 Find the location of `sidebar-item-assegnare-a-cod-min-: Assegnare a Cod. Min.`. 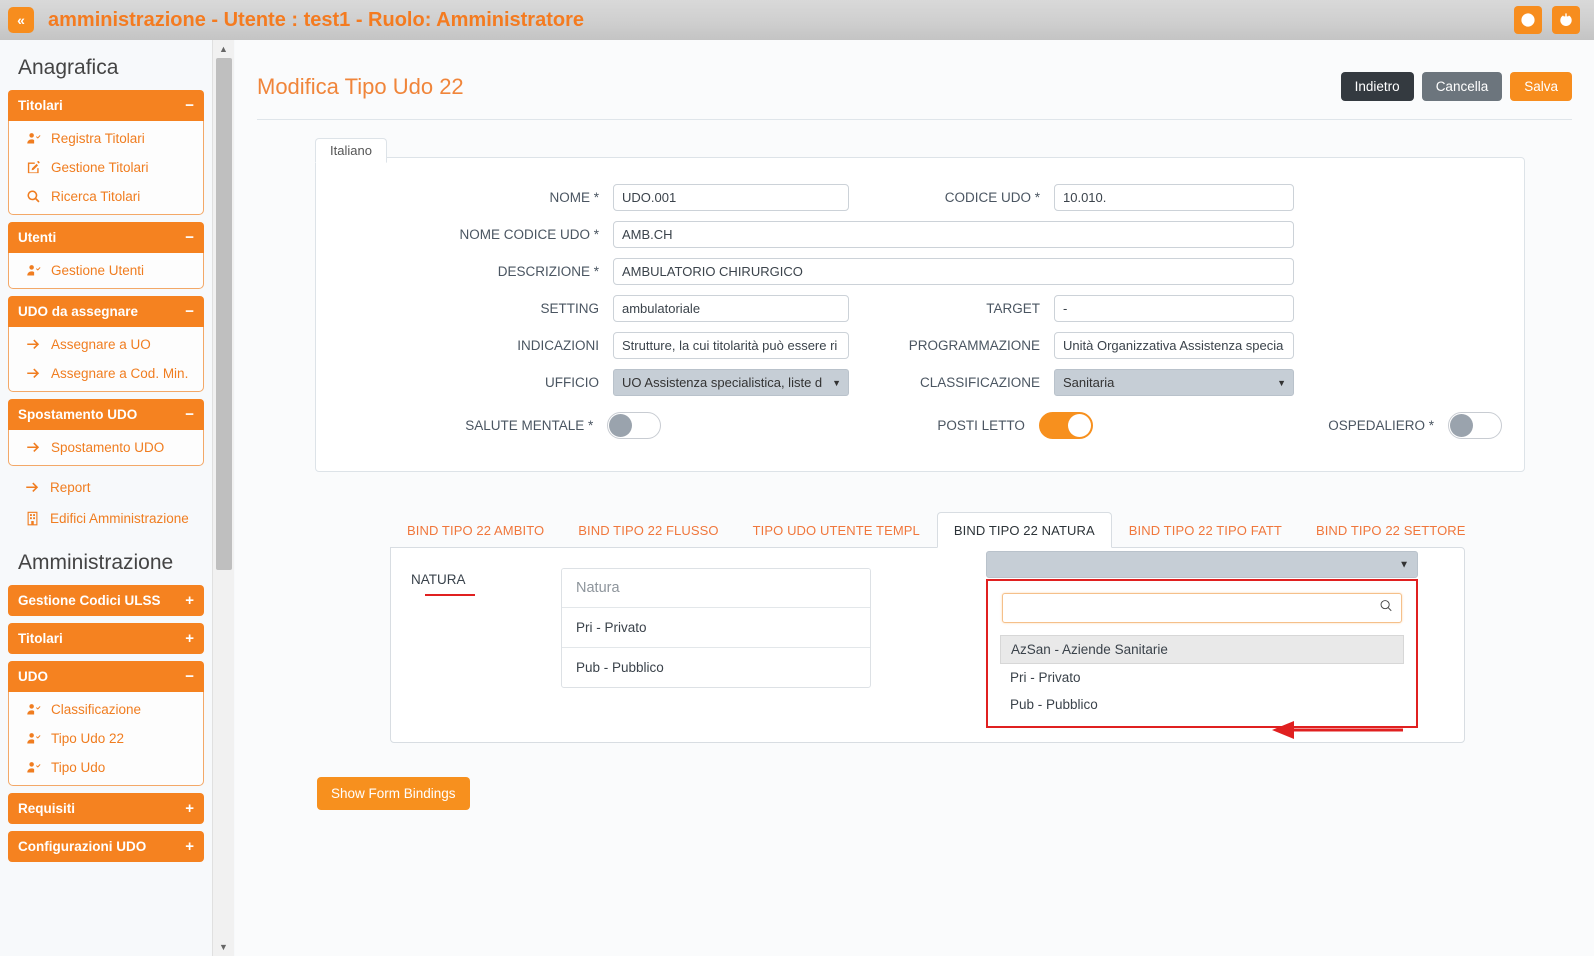

sidebar-item-assegnare-a-cod-min-: Assegnare a Cod. Min. is located at coordinates (106, 373).